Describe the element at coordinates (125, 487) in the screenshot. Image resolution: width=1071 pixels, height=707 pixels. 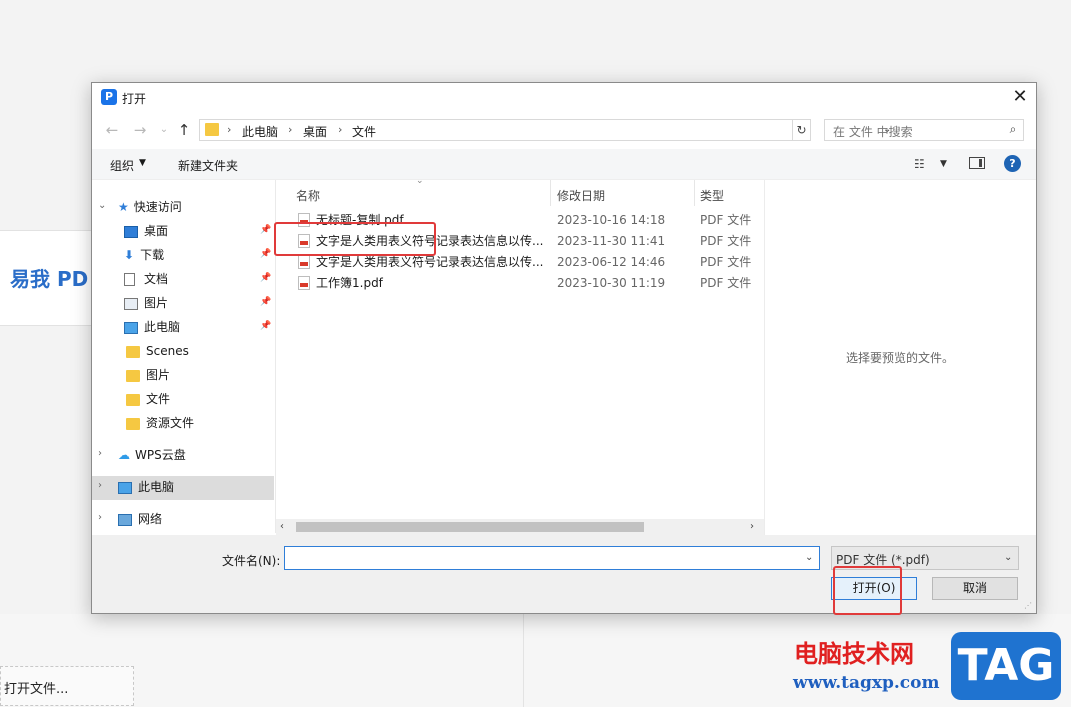
I see `computer-icon` at that location.